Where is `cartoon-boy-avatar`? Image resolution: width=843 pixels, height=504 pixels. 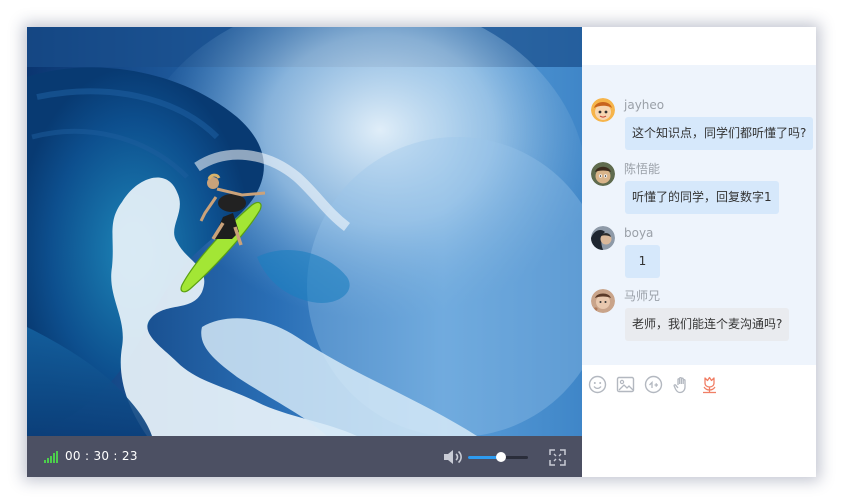 cartoon-boy-avatar is located at coordinates (603, 110).